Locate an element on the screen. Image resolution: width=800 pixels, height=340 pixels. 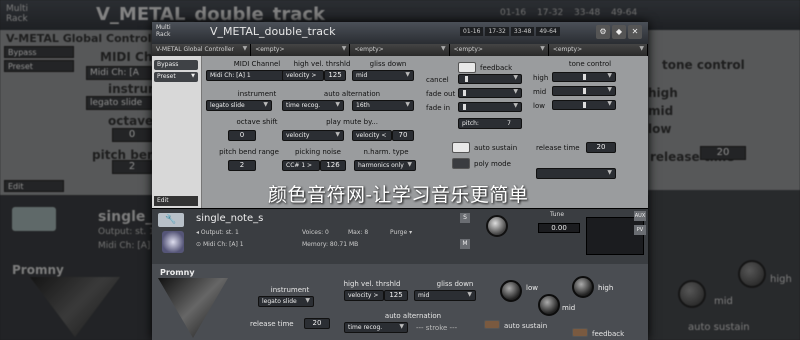
ghost-knob-icon is located at coordinates (692, 294).